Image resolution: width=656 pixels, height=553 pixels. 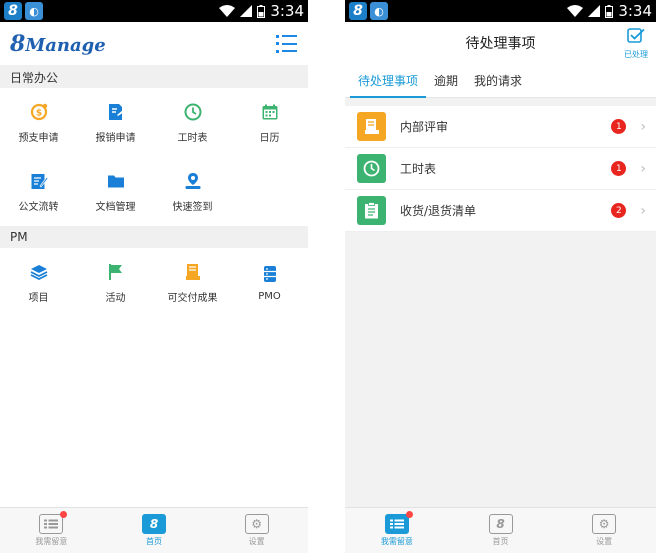 What do you see at coordinates (116, 181) in the screenshot?
I see `folder-icon` at bounding box center [116, 181].